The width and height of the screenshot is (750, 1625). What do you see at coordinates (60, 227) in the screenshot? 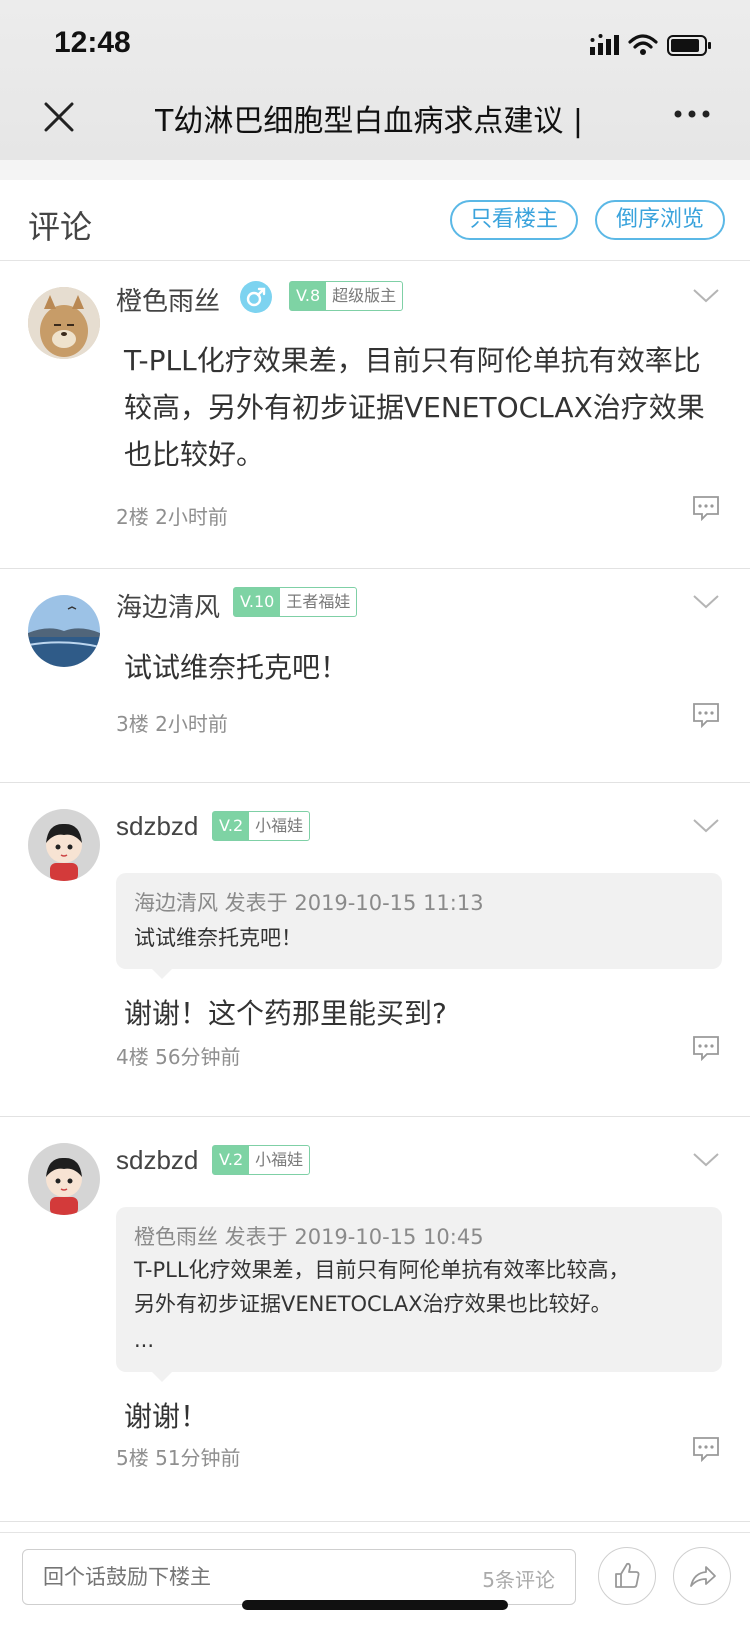
I see `comments-title: 评论` at bounding box center [60, 227].